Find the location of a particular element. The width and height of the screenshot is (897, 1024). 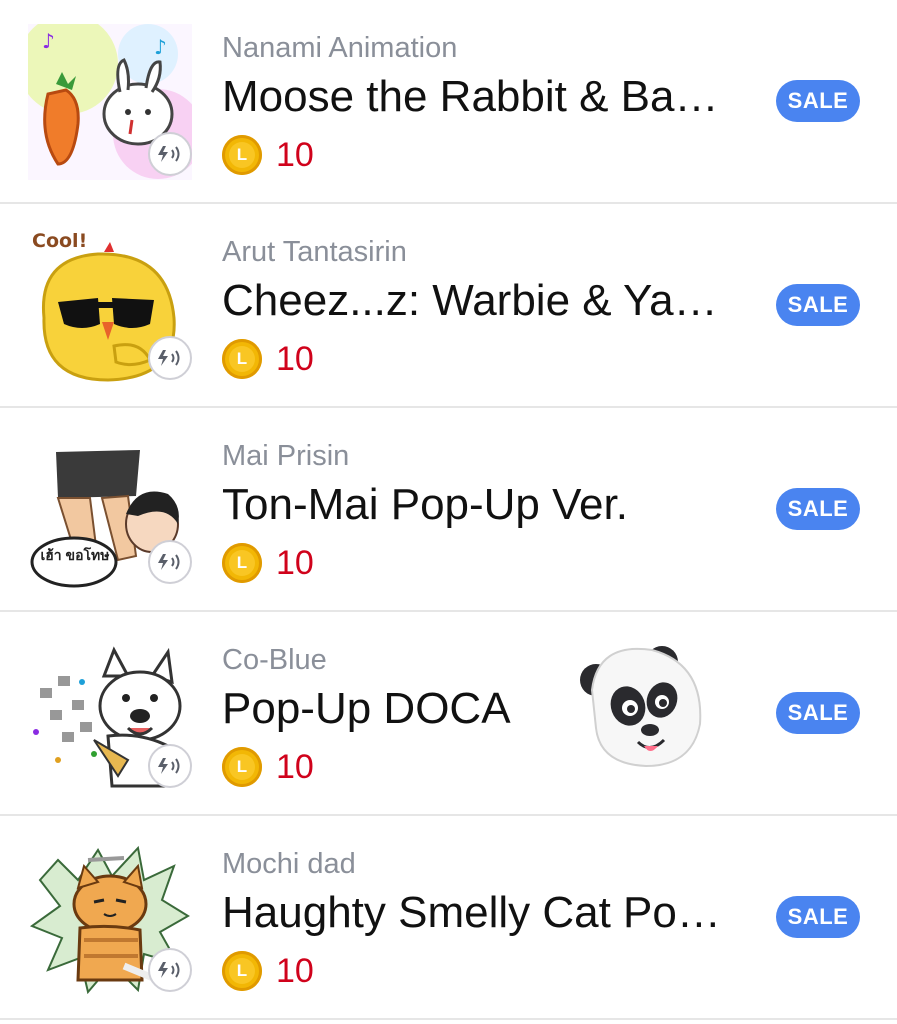

author-name: Nanami Animation is located at coordinates (340, 48).